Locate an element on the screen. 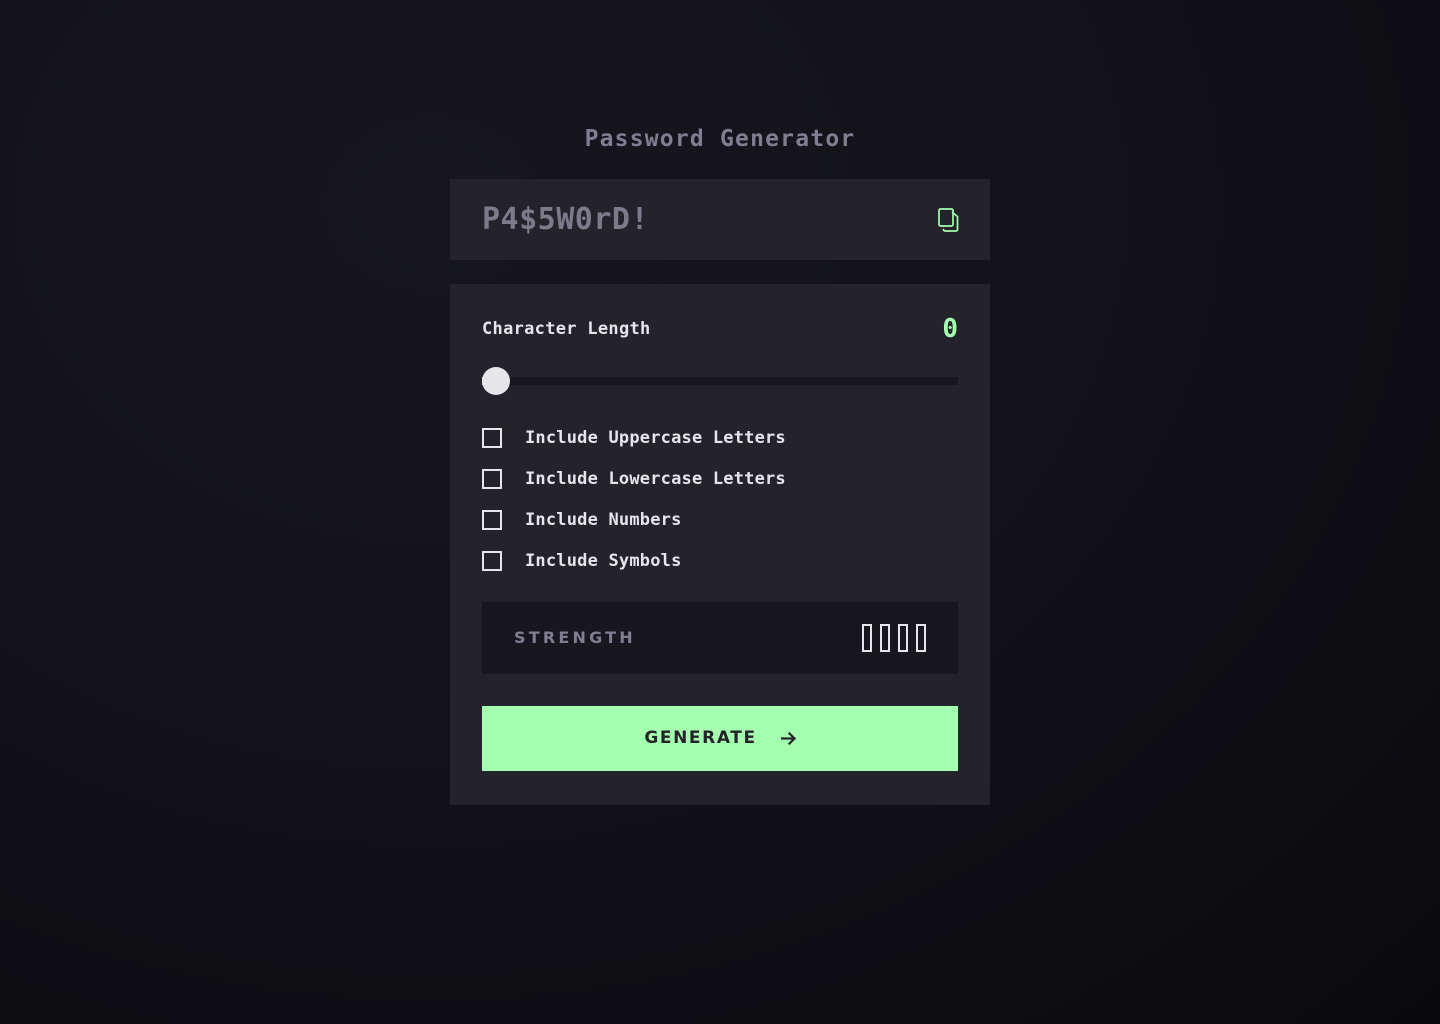 This screenshot has height=1024, width=1440. arrow-right-icon is located at coordinates (788, 738).